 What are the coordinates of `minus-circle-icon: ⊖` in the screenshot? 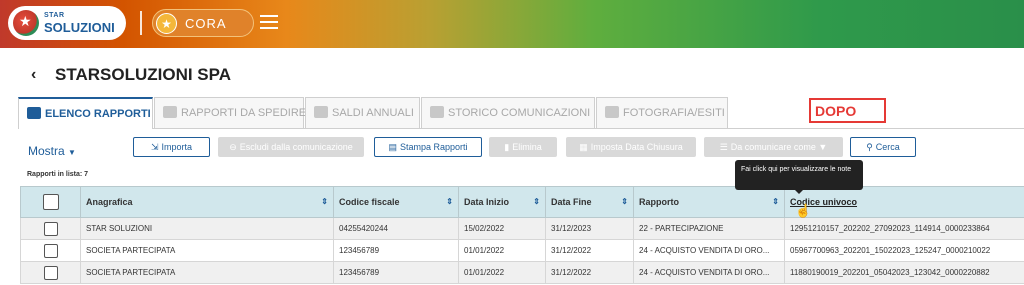 It's located at (233, 147).